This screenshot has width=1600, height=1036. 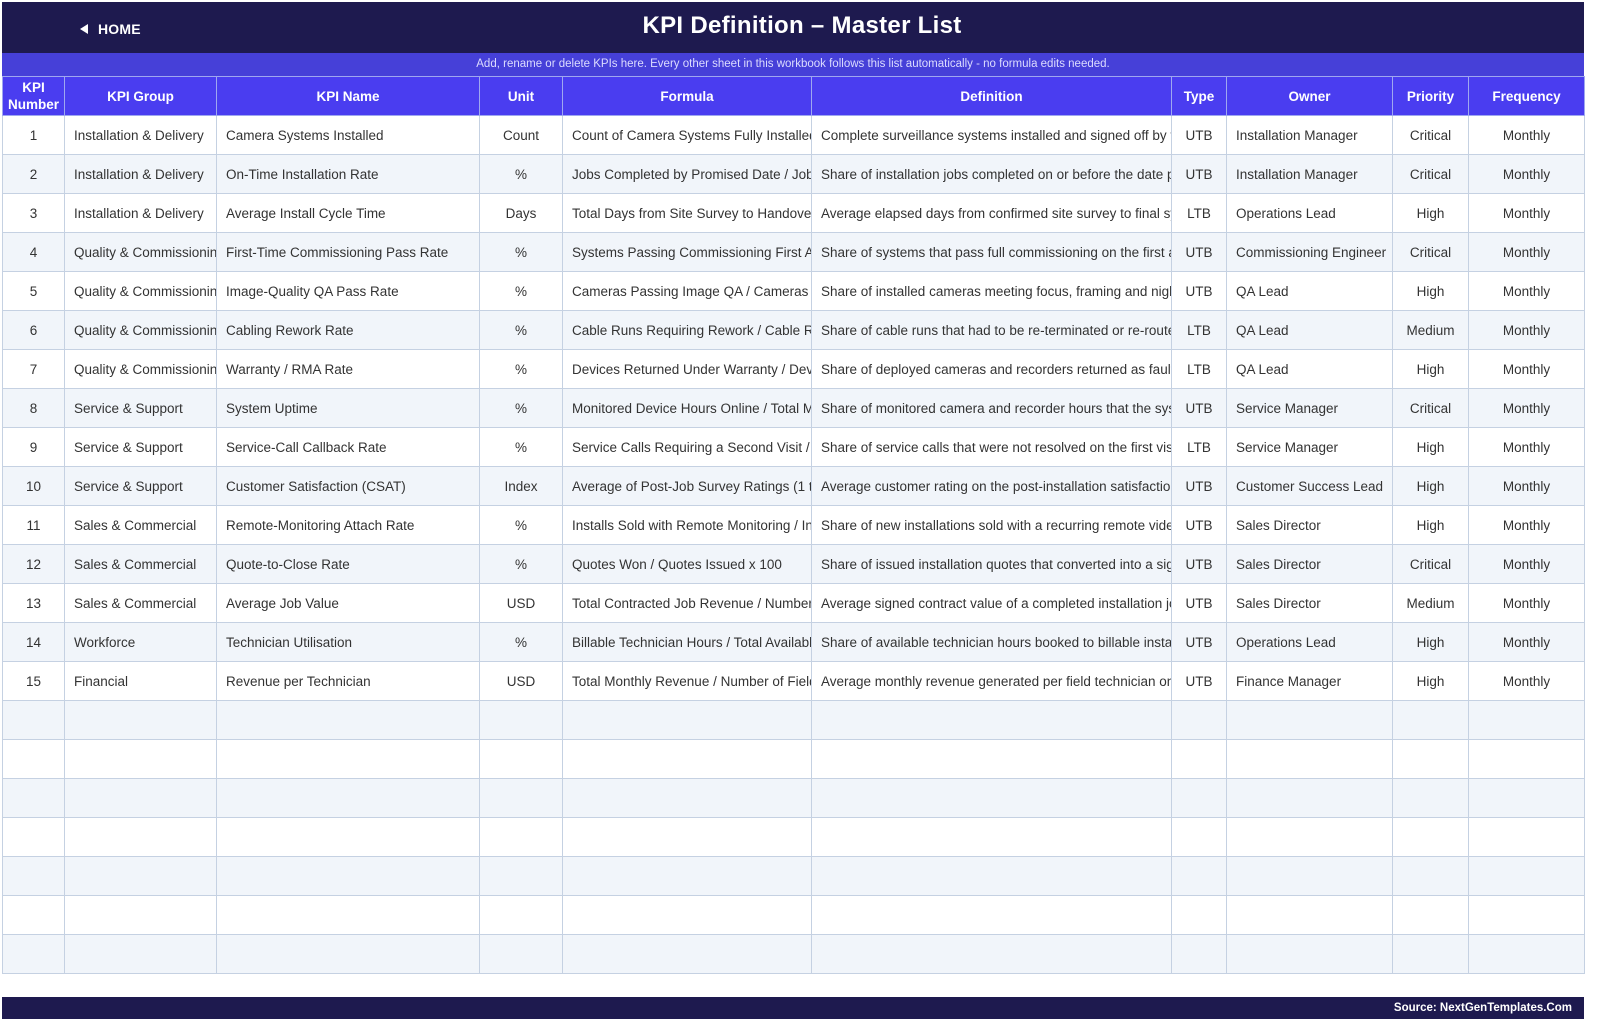 I want to click on column-header-kpi-group: KPI Group, so click(x=140, y=96).